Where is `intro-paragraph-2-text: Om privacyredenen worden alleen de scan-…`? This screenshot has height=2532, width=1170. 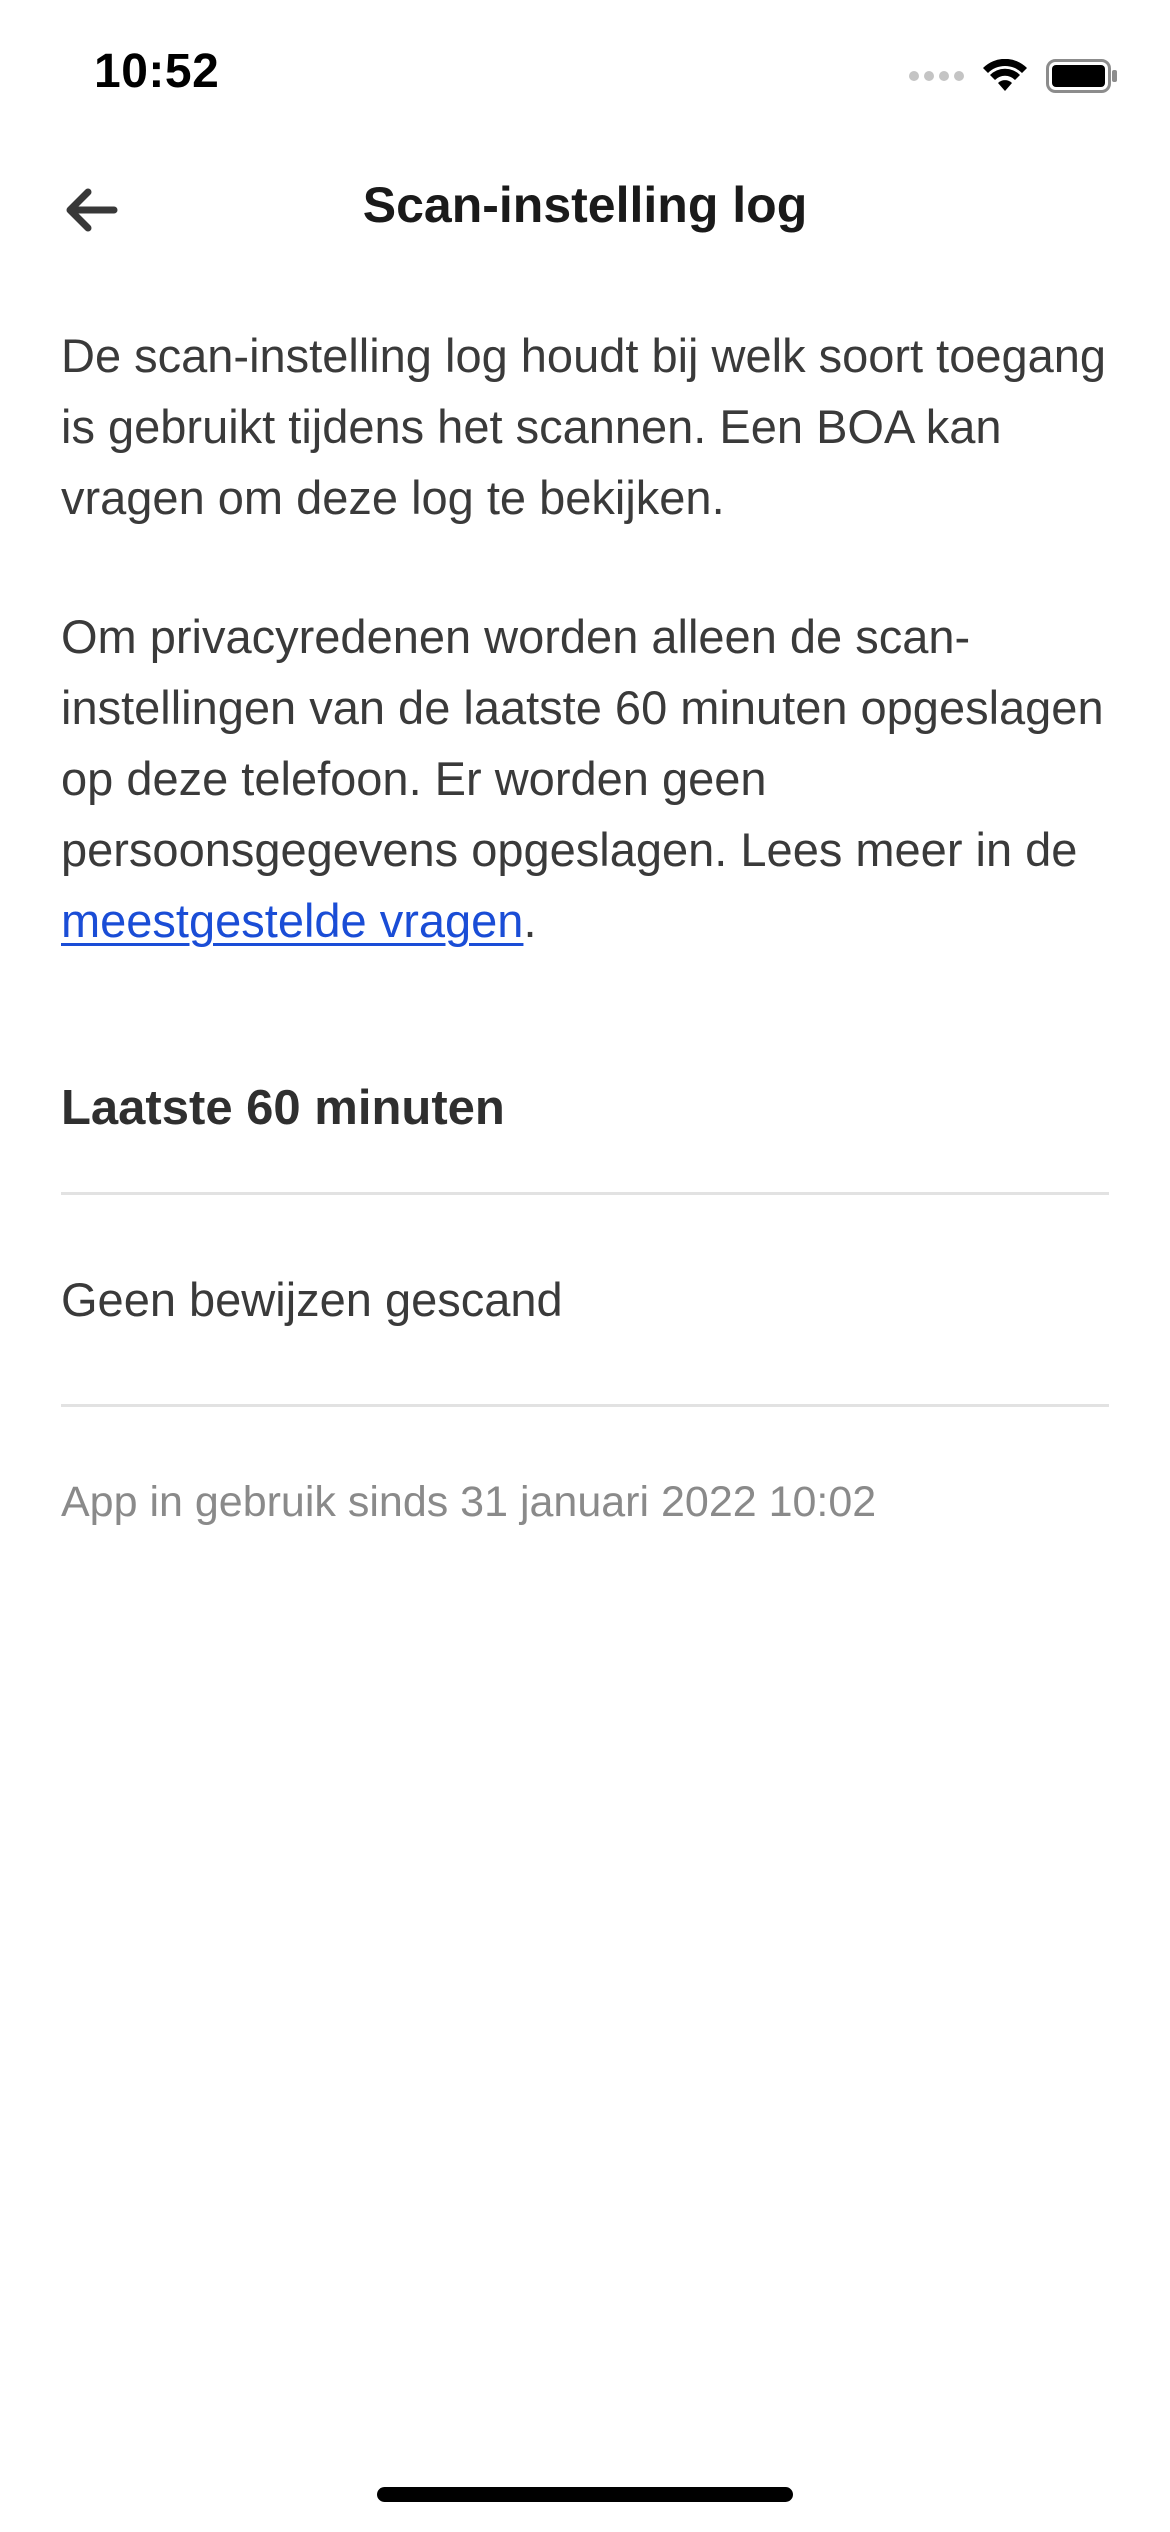
intro-paragraph-2-text: Om privacyredenen worden alleen de scan-… is located at coordinates (582, 743).